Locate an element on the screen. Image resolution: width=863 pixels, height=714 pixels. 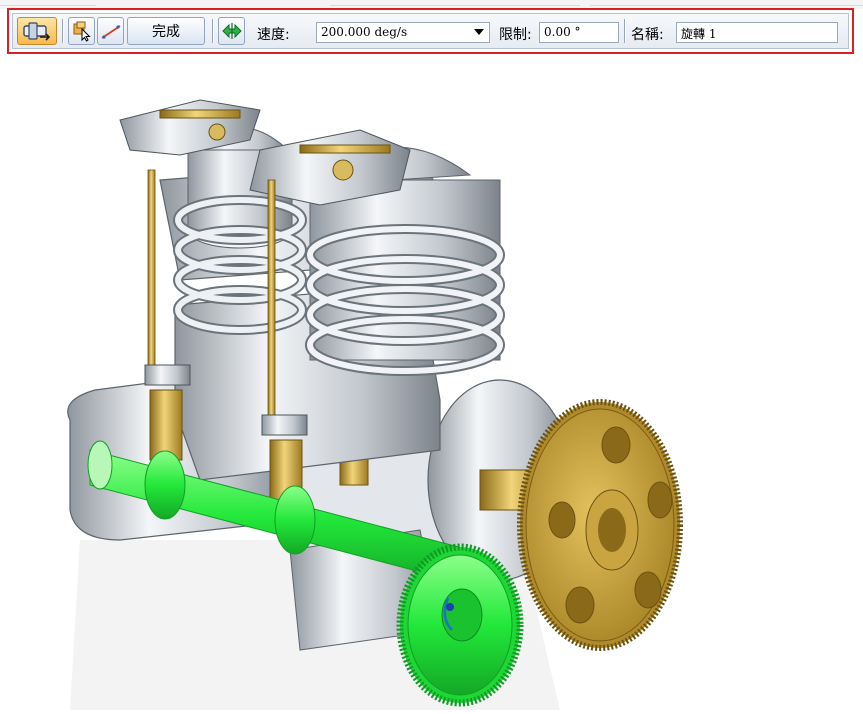
limit-value: 0.00 ° is located at coordinates (562, 32).